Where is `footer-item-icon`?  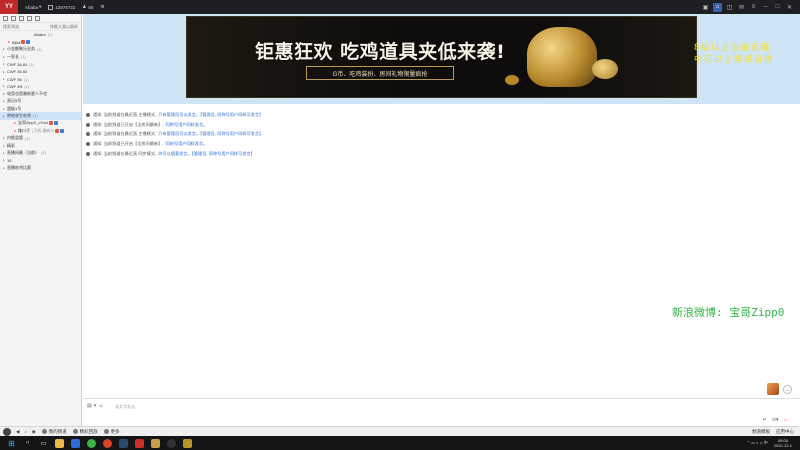
footer-item-icon is located at coordinates (106, 431).